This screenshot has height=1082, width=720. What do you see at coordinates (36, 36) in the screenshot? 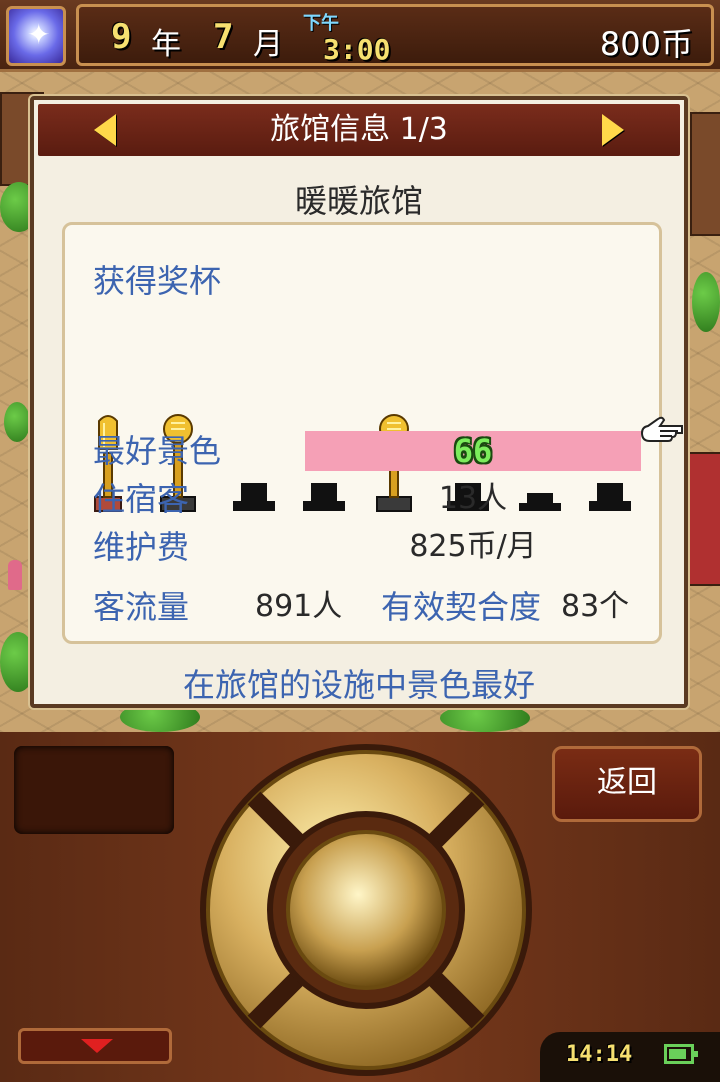
I see `sparkle-gem-icon: ✦` at bounding box center [36, 36].